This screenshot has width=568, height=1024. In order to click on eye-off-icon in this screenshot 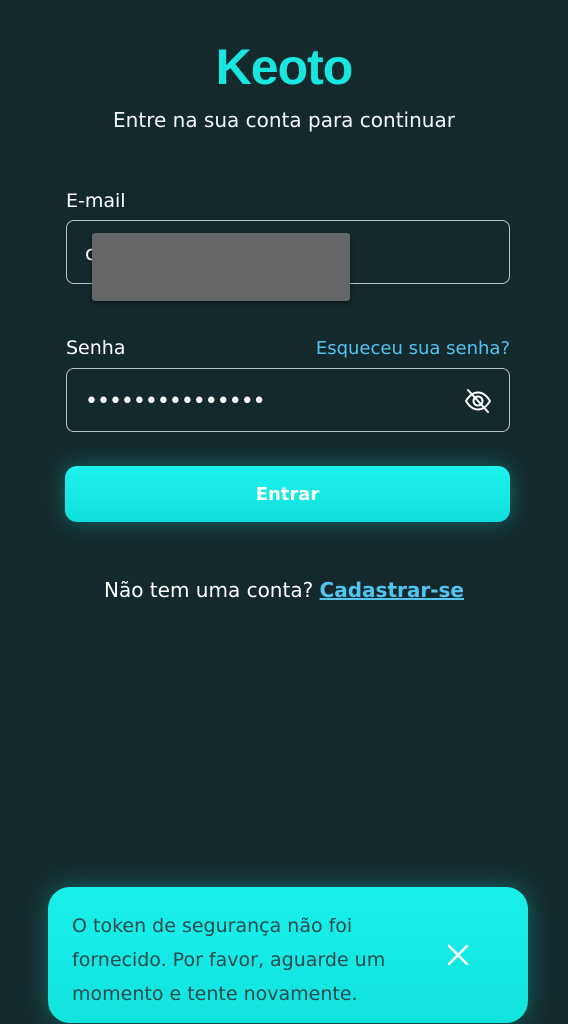, I will do `click(478, 401)`.